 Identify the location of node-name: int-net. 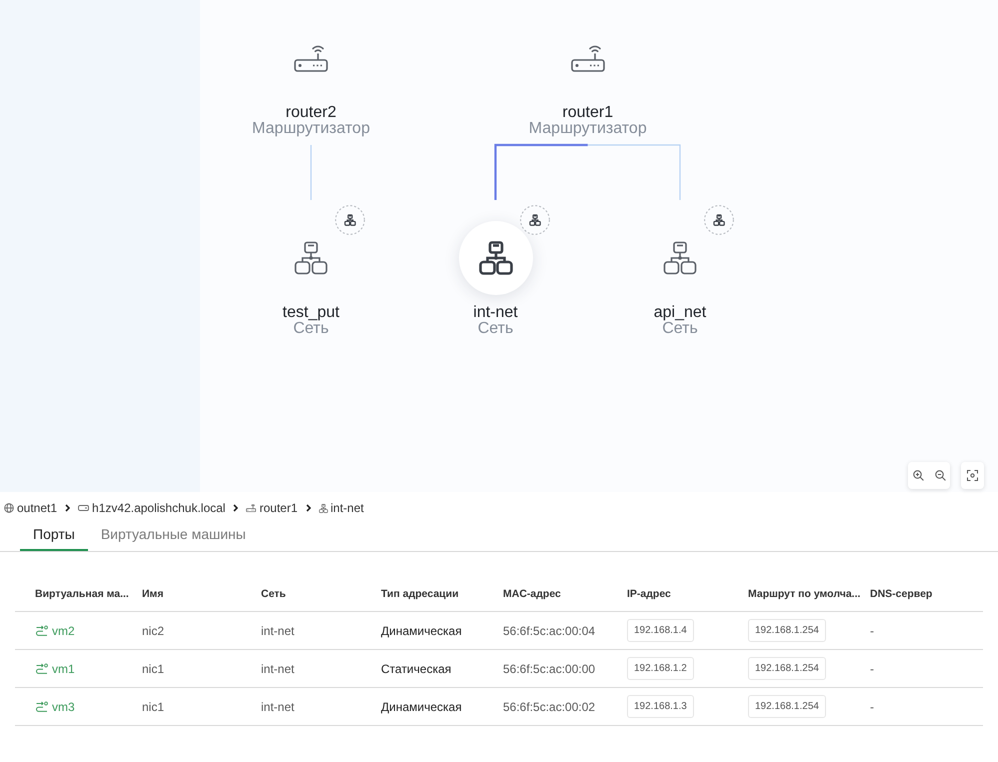
(495, 313).